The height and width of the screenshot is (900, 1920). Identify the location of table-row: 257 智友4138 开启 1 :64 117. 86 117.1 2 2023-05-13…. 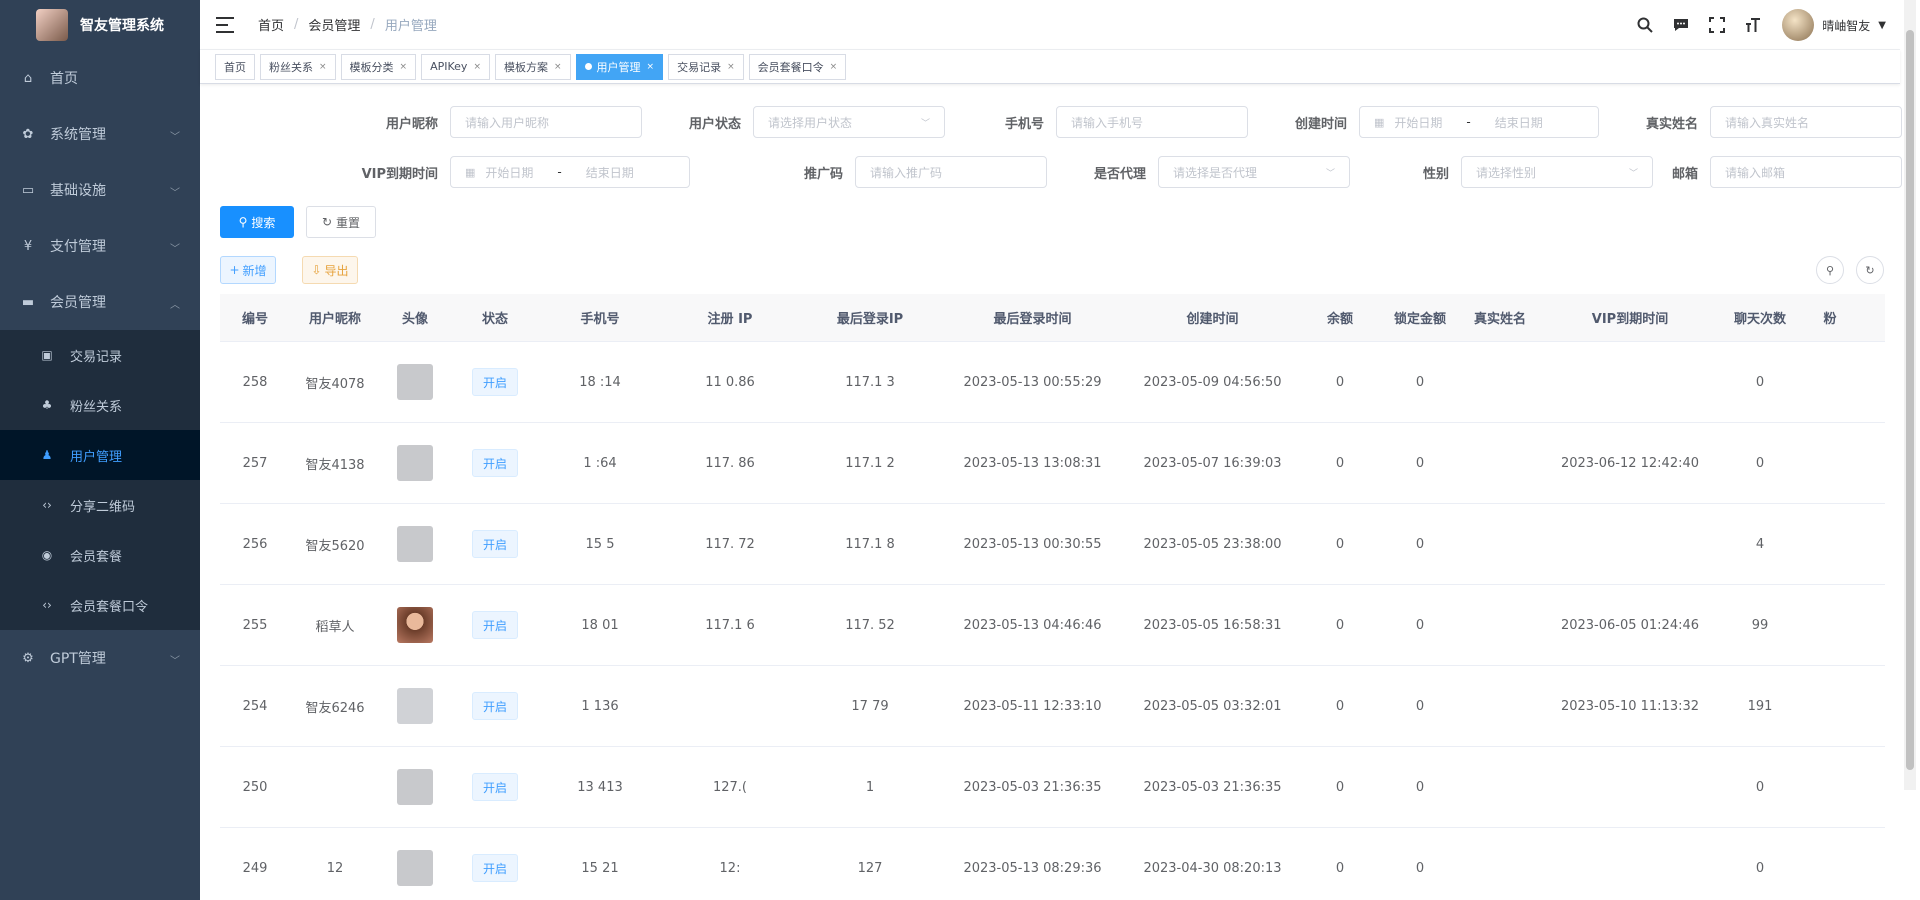
(1052, 463).